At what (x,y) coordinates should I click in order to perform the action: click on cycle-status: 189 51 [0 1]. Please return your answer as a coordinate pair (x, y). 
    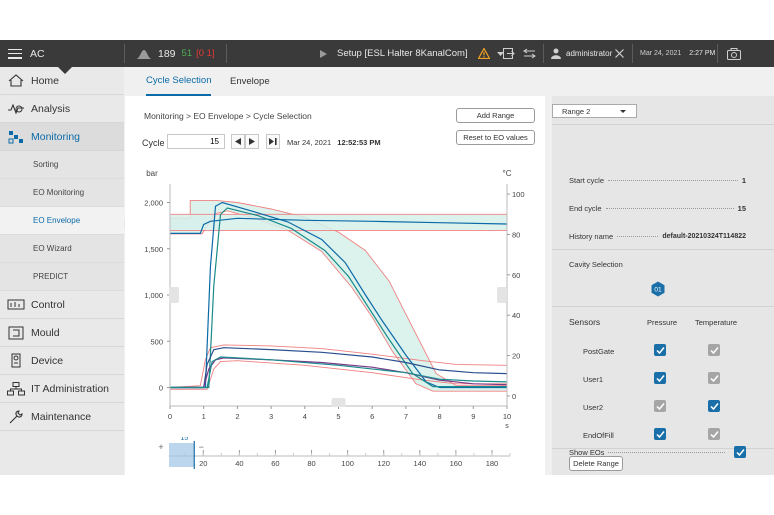
    Looking at the image, I should click on (175, 53).